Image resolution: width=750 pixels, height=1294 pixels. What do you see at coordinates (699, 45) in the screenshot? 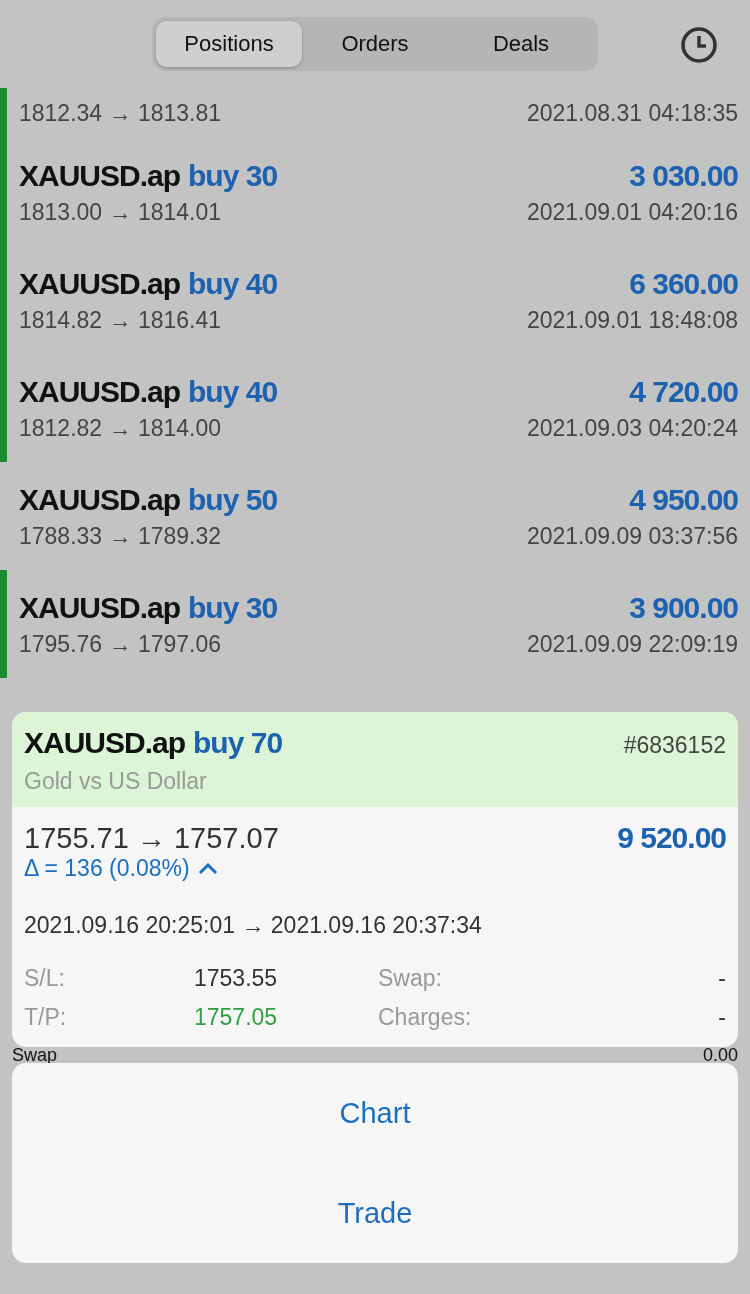
I see `history-clock-icon` at bounding box center [699, 45].